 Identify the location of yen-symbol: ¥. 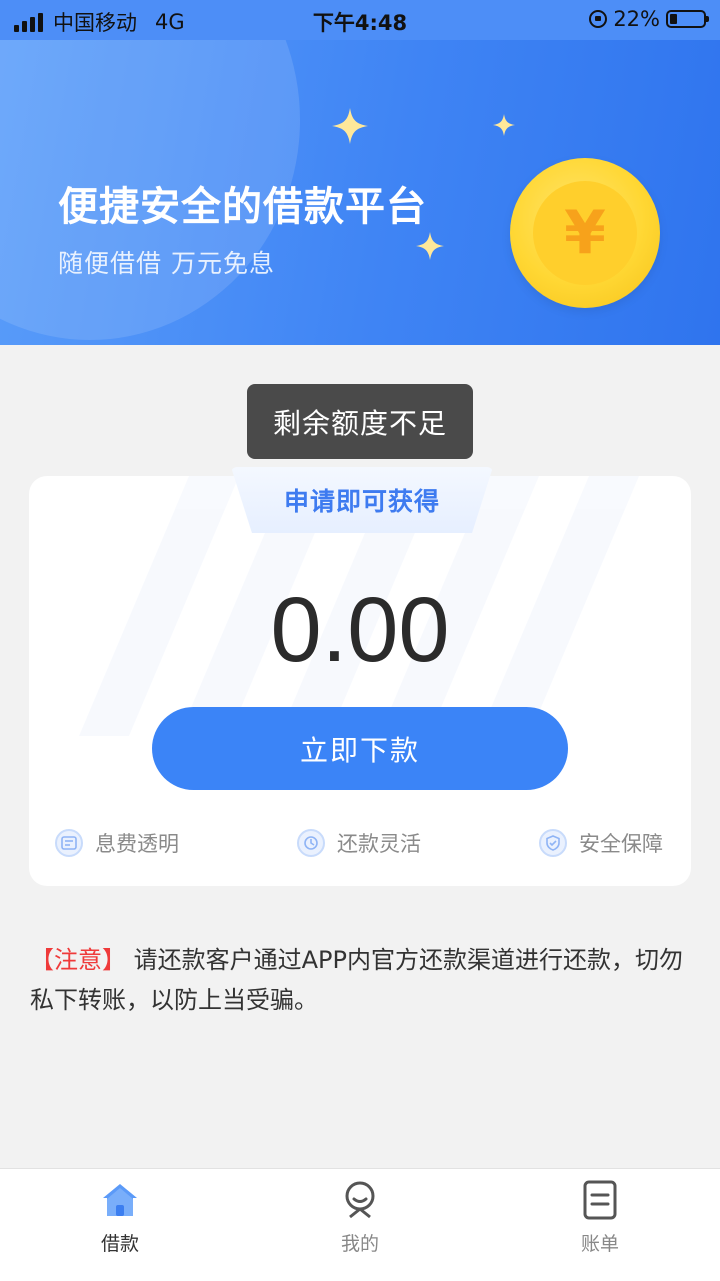
(585, 233).